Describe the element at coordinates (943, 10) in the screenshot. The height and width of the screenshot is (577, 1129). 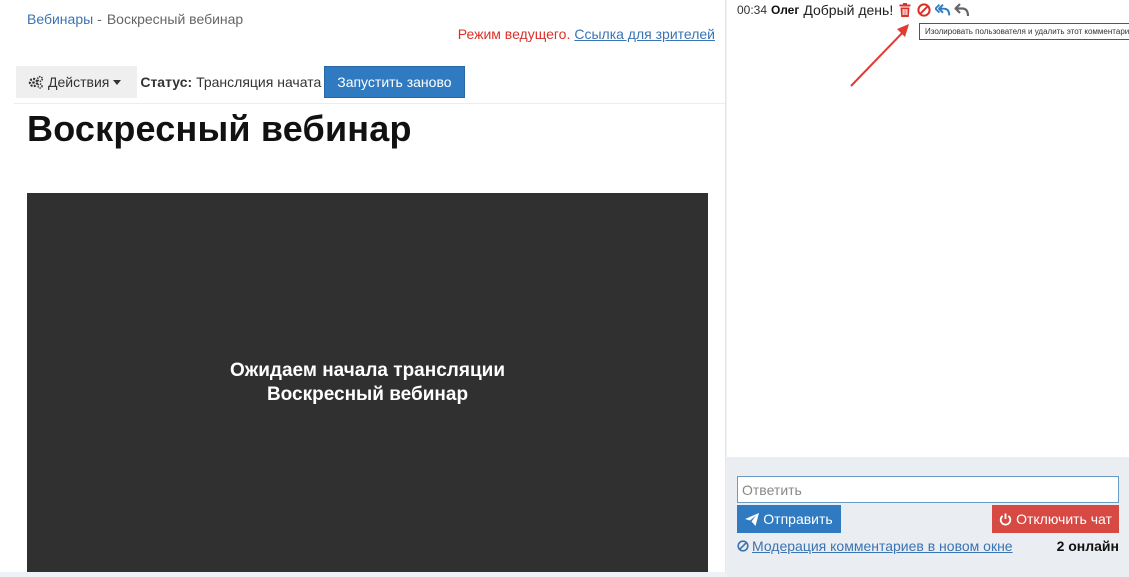
I see `reply-all-icon` at that location.